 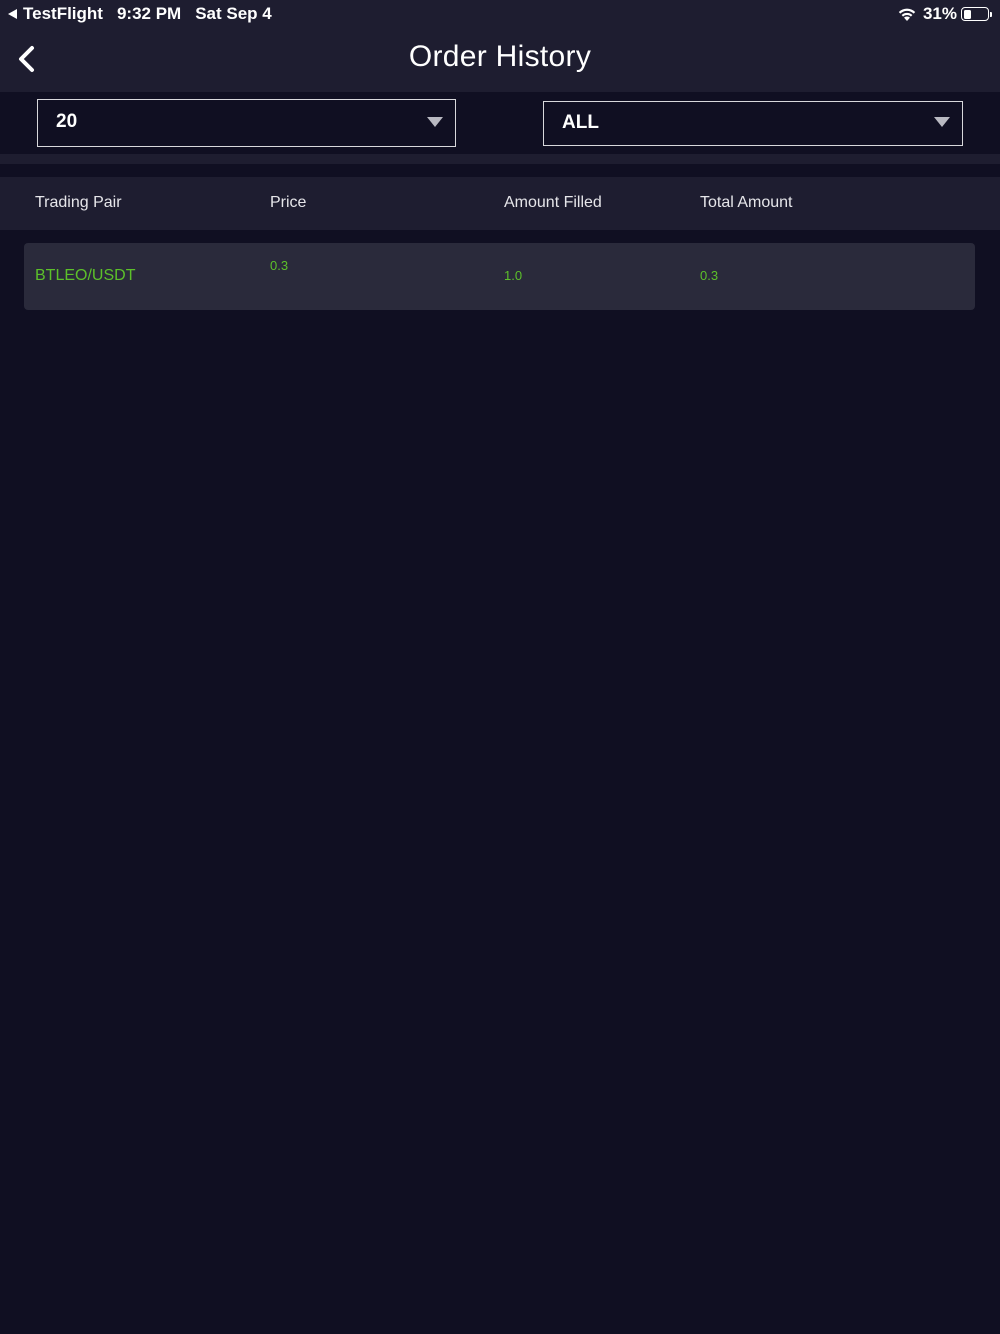 What do you see at coordinates (939, 13) in the screenshot?
I see `battery-percent: 31%` at bounding box center [939, 13].